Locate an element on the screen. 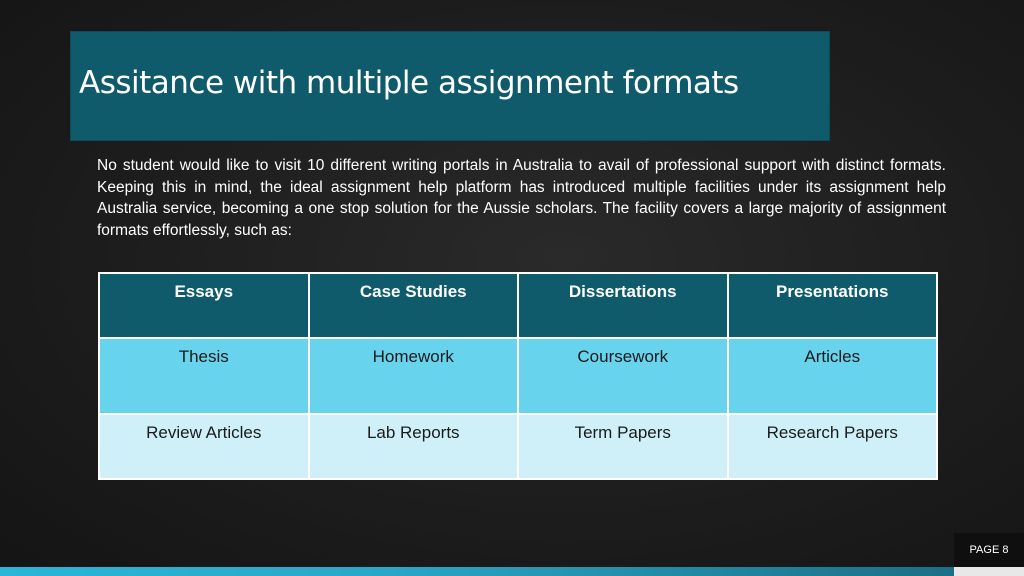 This screenshot has height=576, width=1024. bottom-accent-bar is located at coordinates (477, 571).